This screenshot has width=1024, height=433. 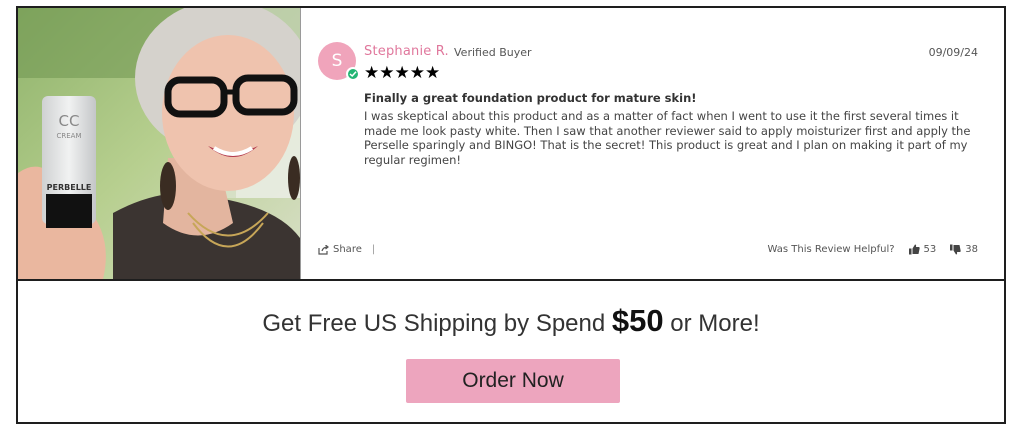 What do you see at coordinates (953, 52) in the screenshot?
I see `review-date: 09/09/24` at bounding box center [953, 52].